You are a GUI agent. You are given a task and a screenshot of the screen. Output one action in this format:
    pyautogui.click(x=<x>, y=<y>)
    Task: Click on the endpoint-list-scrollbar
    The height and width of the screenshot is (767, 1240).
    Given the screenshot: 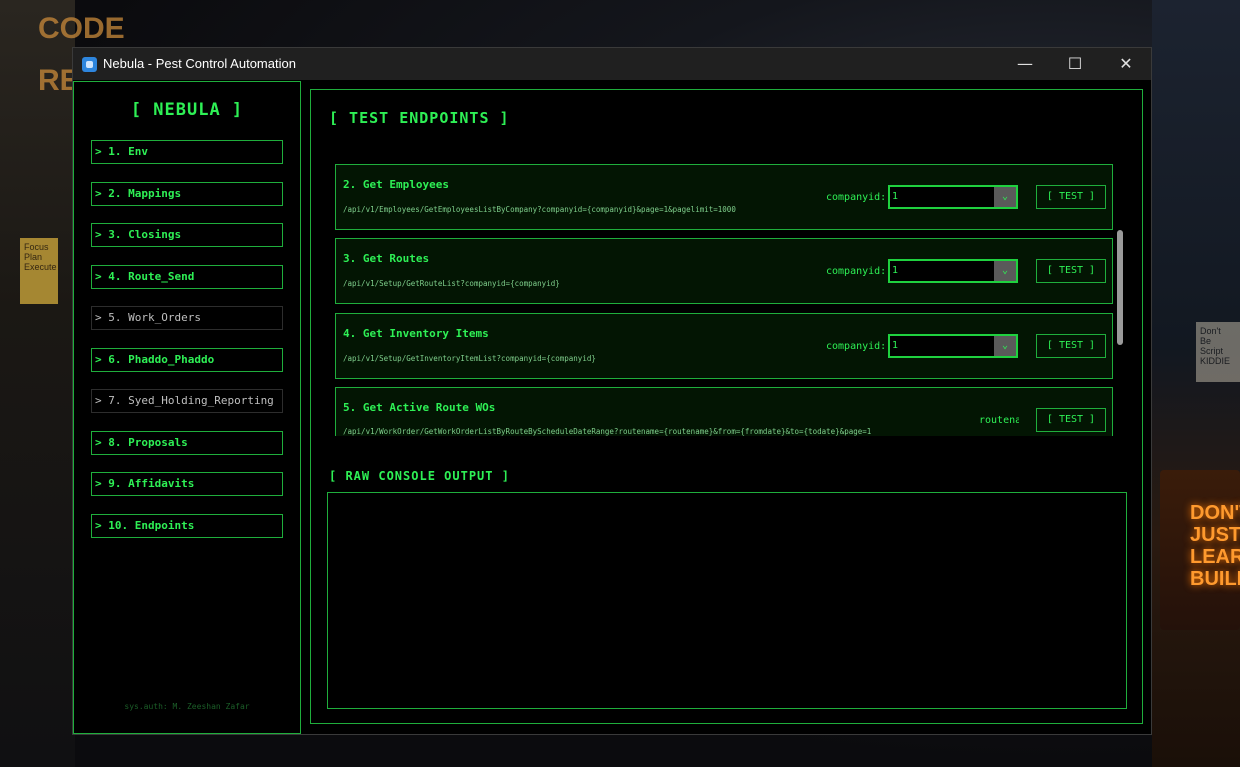 What is the action you would take?
    pyautogui.click(x=1120, y=287)
    